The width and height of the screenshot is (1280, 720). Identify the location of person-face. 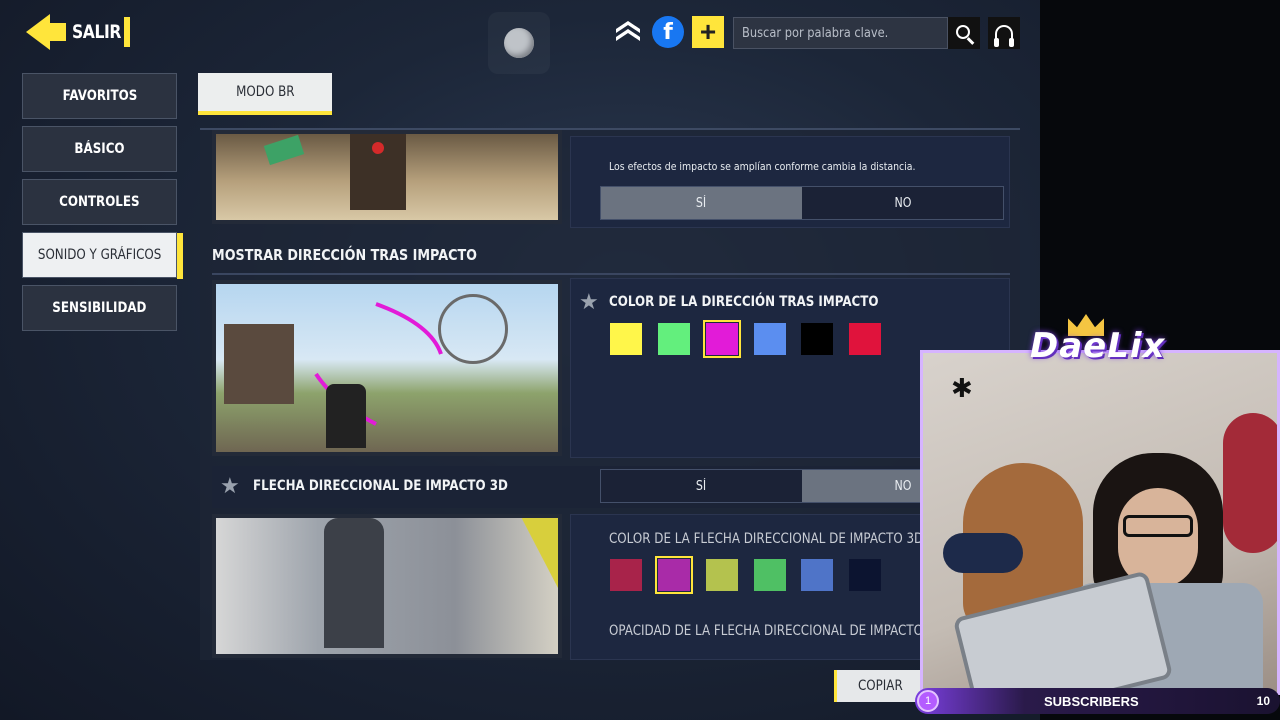
(1158, 538).